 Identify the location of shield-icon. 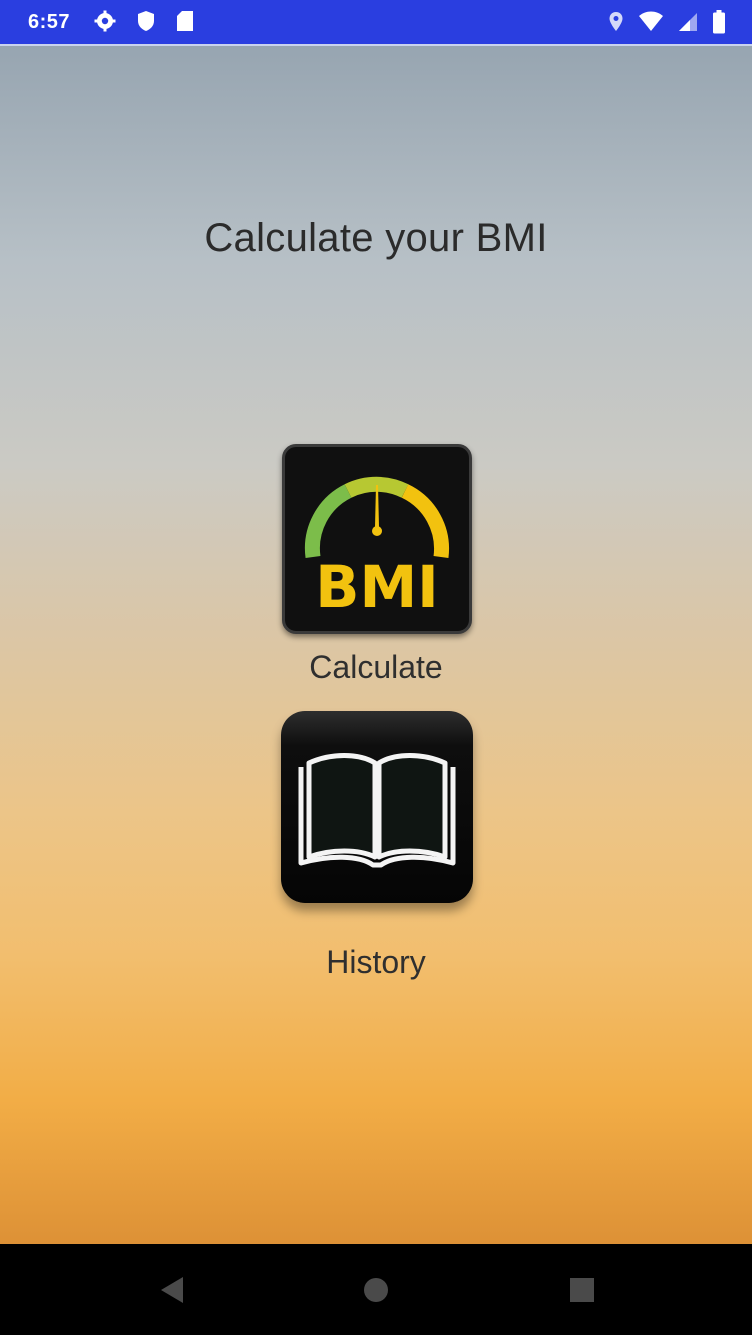
(146, 21).